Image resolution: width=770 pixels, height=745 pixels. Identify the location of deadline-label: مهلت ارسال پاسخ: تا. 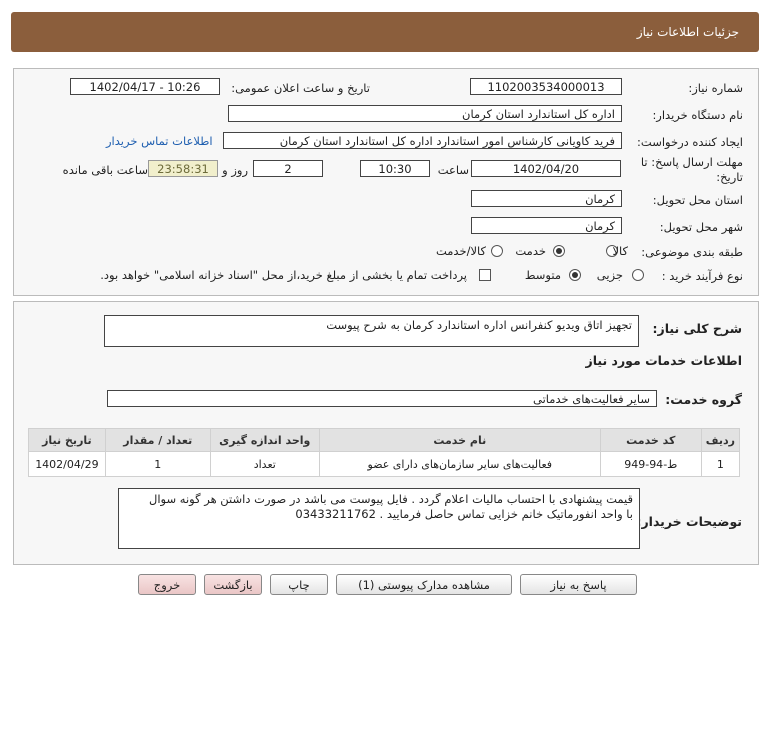
(691, 162).